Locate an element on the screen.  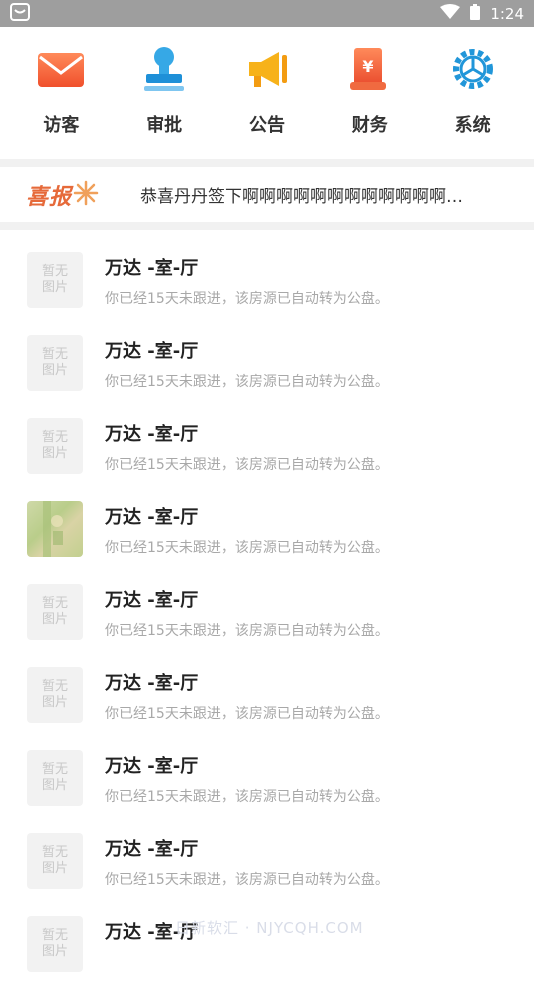
nav-approval: 审批 is located at coordinates (164, 89).